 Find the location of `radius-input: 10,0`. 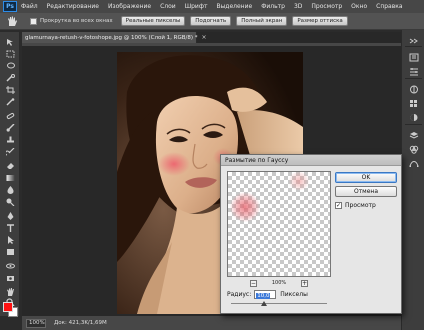

radius-input: 10,0 is located at coordinates (265, 294).